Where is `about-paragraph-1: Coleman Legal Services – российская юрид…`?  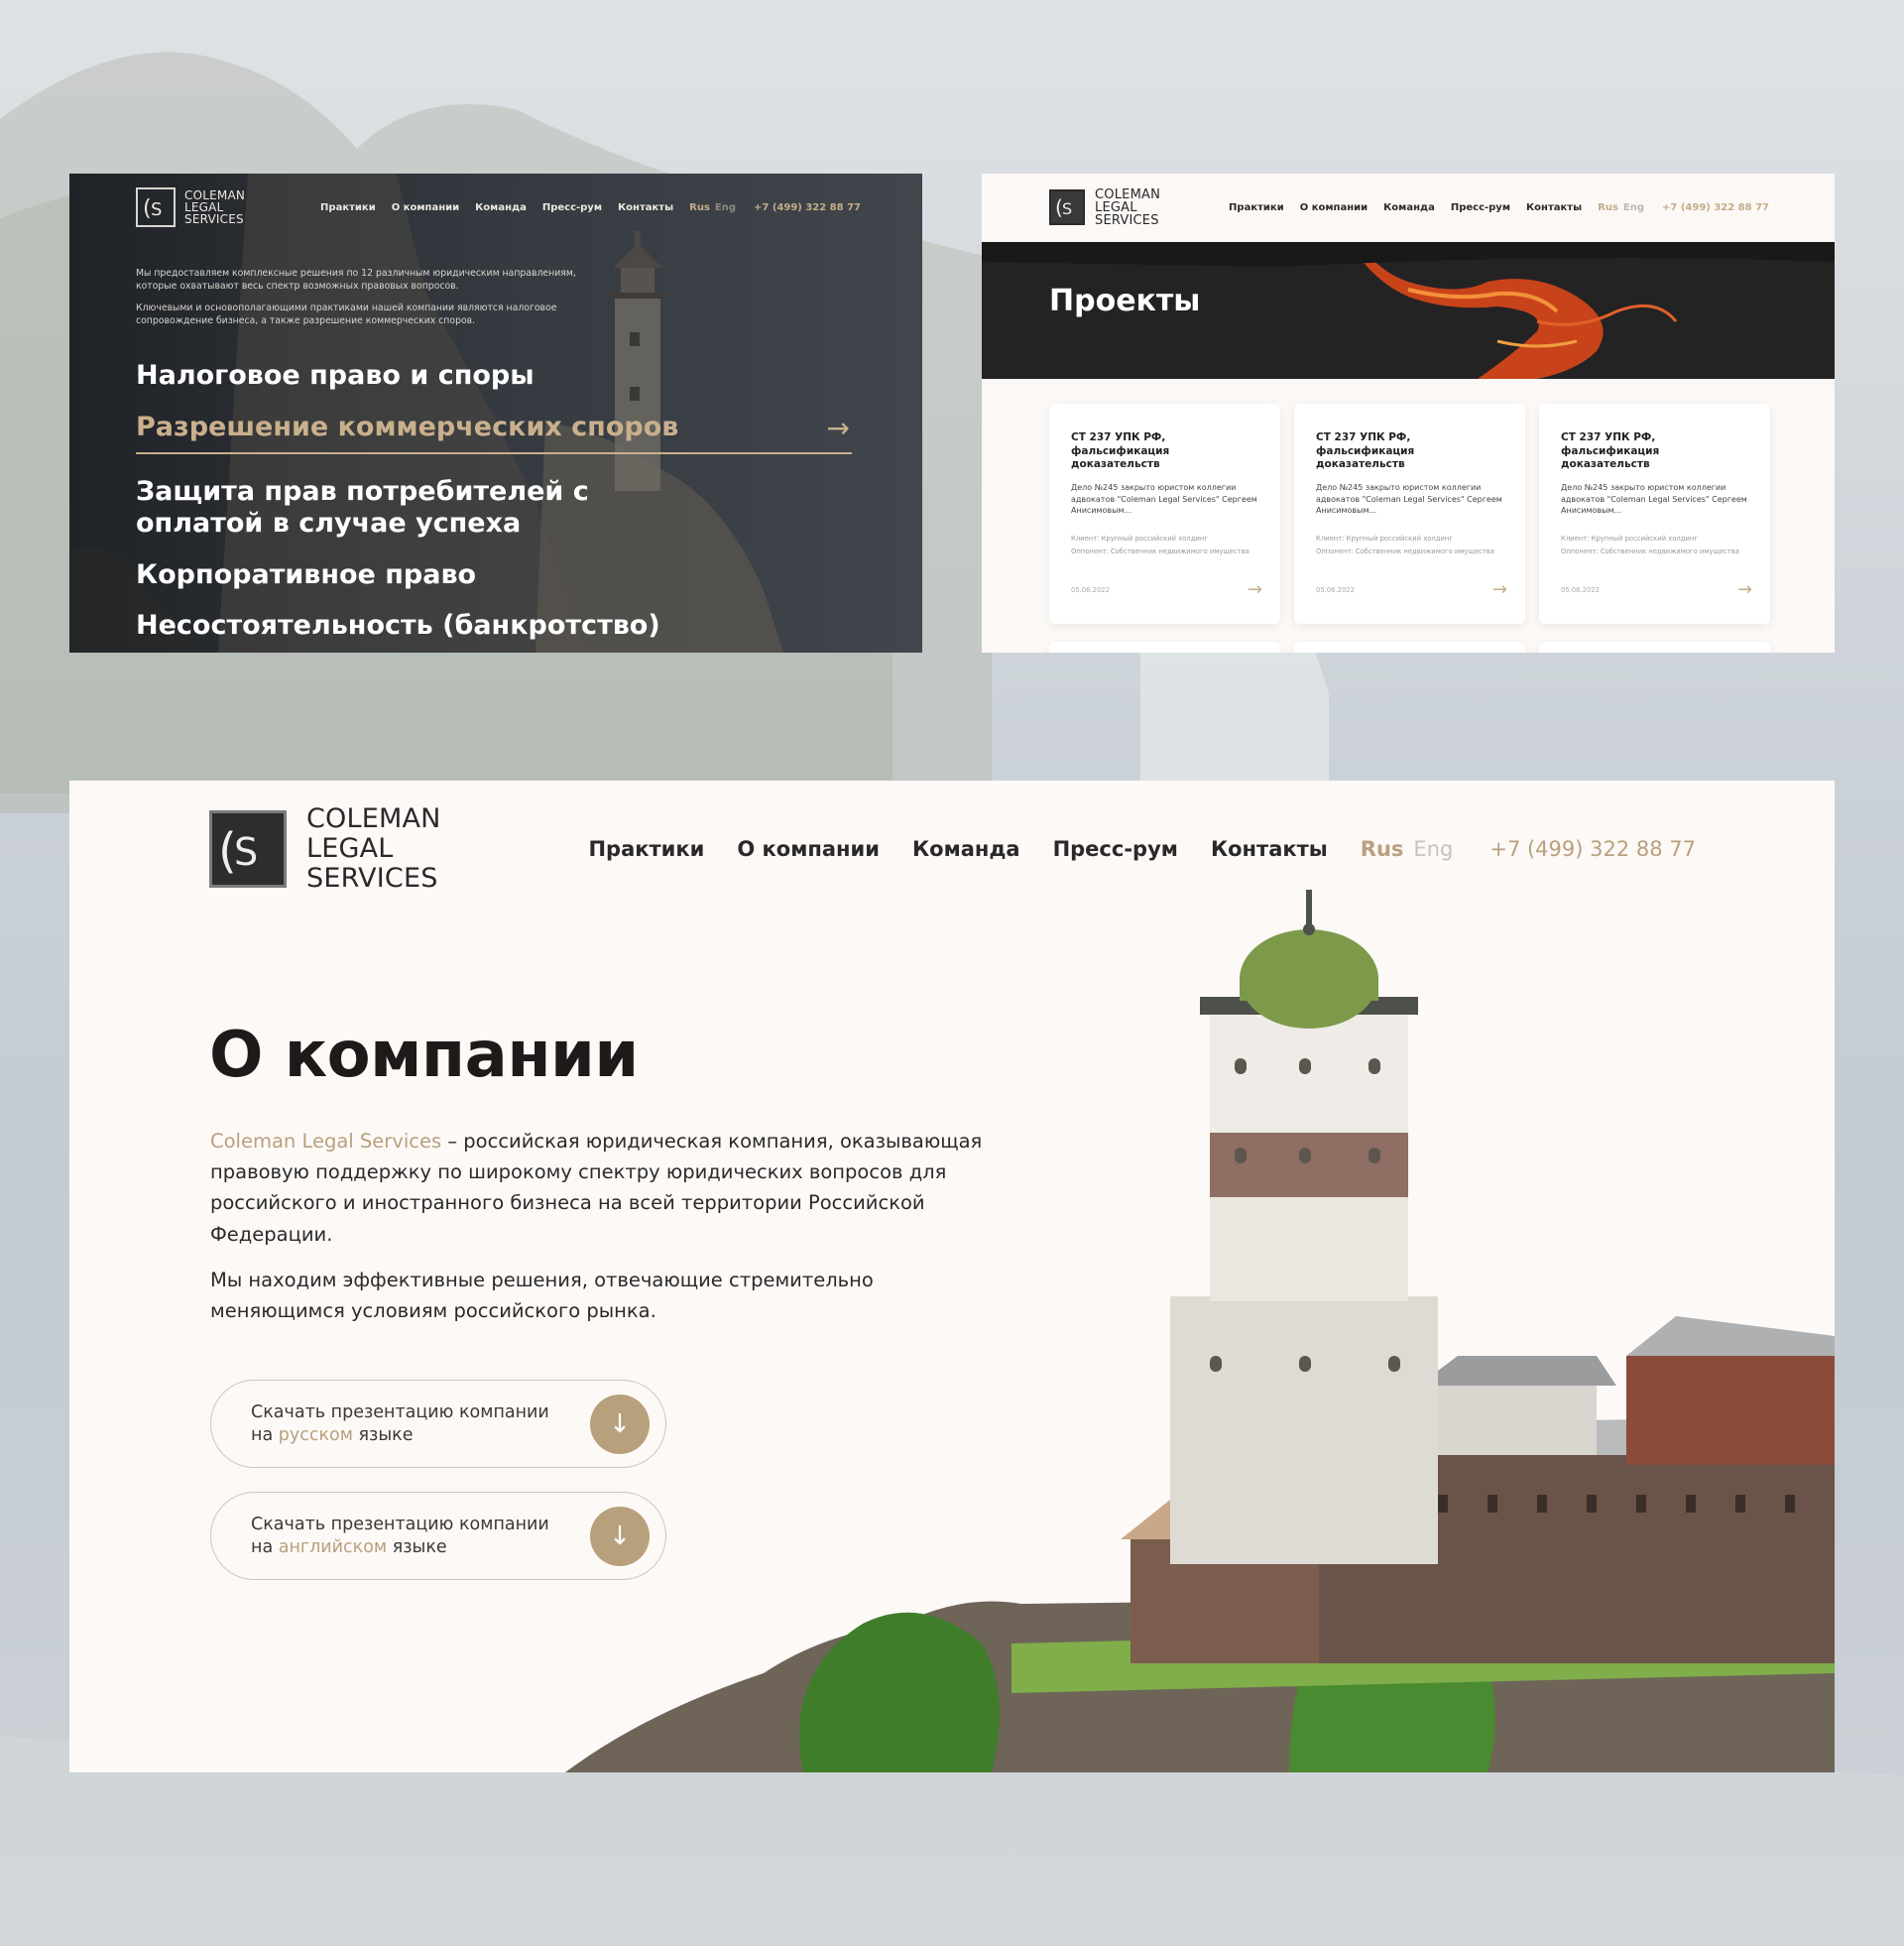
about-paragraph-1: Coleman Legal Services – российская юрид… is located at coordinates (597, 1188).